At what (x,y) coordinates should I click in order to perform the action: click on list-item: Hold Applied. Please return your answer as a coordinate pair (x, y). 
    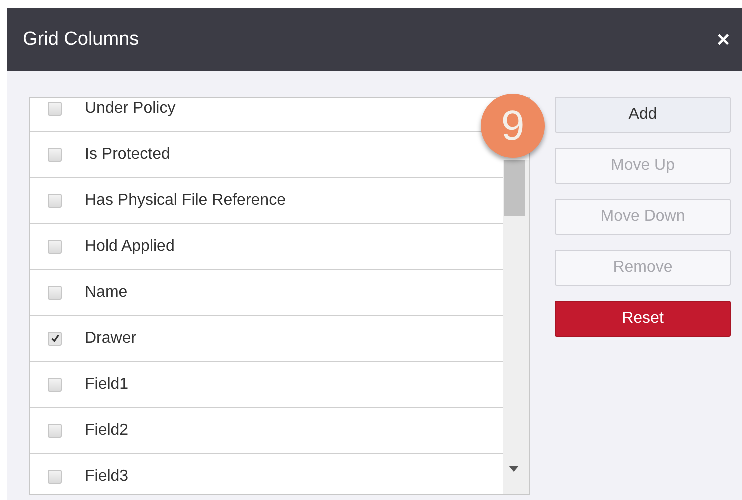
    Looking at the image, I should click on (266, 247).